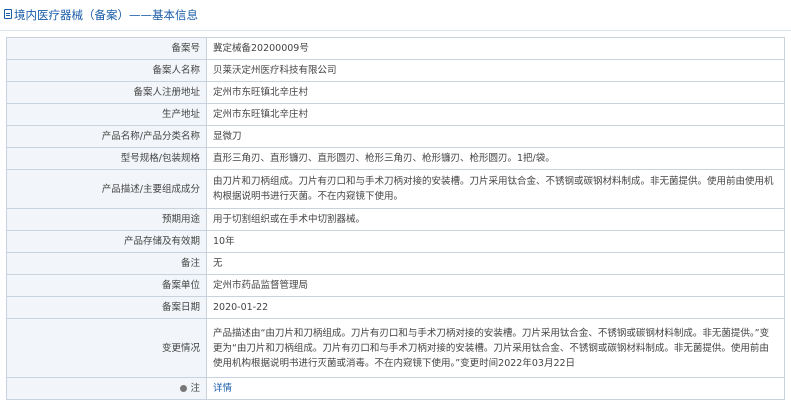 The height and width of the screenshot is (411, 791). What do you see at coordinates (495, 136) in the screenshot?
I see `row-value: 显微刀` at bounding box center [495, 136].